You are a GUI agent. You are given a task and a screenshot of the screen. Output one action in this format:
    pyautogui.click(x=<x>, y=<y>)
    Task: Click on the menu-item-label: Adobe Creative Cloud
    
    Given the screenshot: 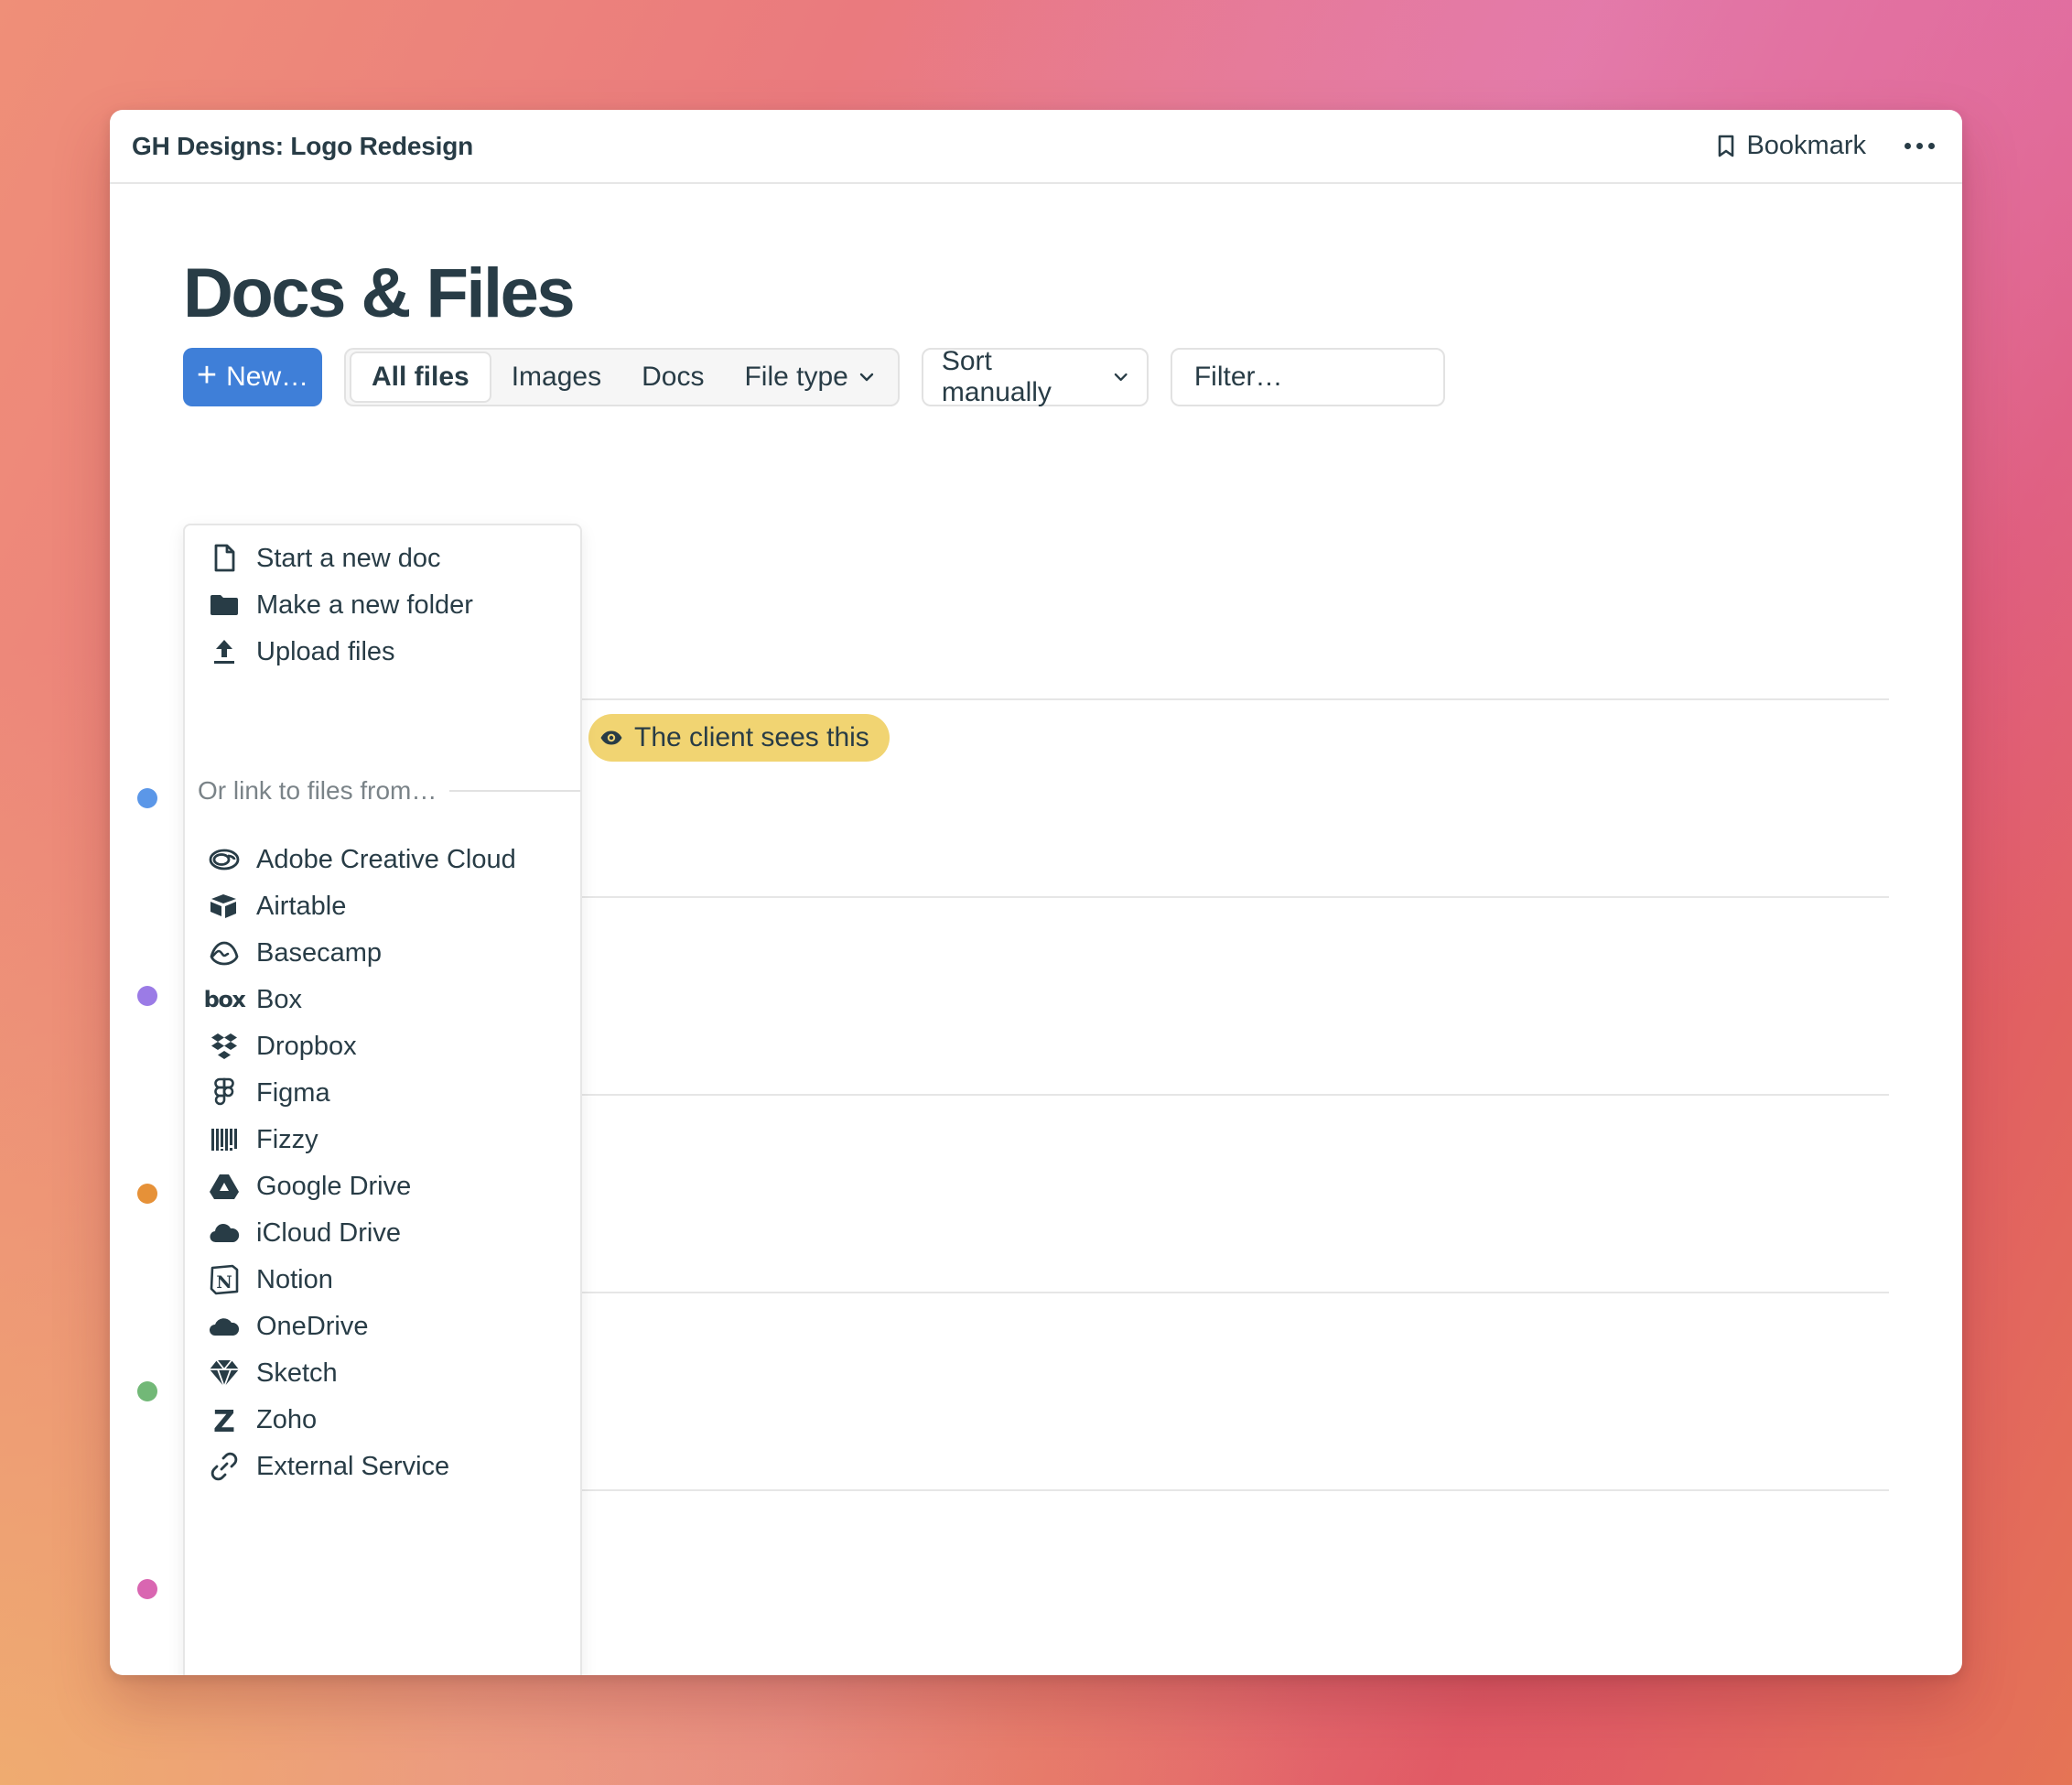 What is the action you would take?
    pyautogui.click(x=386, y=859)
    